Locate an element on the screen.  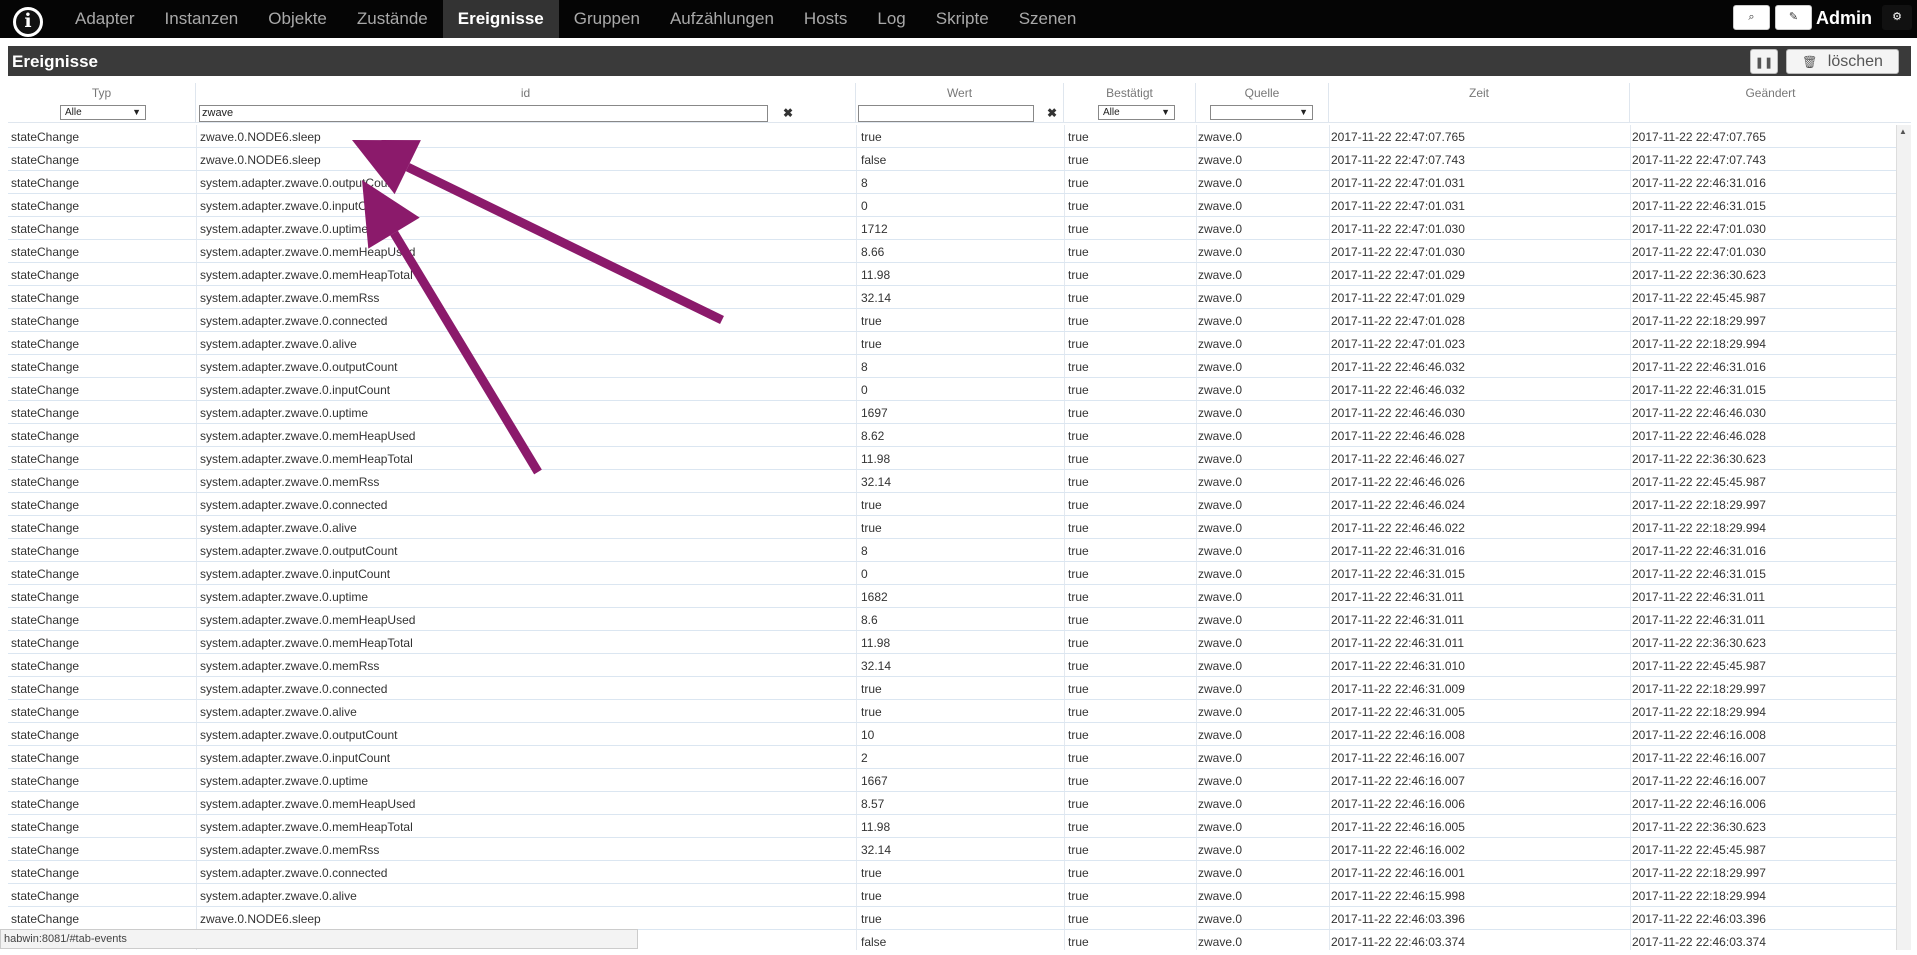
cell-id: system.adapter.zwave.0.uptime is located at coordinates (284, 781).